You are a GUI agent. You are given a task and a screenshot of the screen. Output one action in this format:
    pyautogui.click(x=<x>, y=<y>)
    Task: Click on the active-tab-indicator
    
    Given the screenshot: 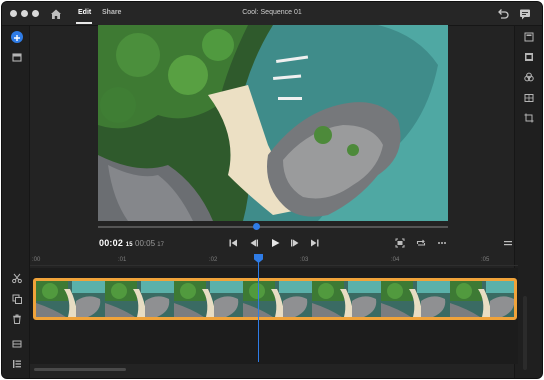 What is the action you would take?
    pyautogui.click(x=84, y=23)
    